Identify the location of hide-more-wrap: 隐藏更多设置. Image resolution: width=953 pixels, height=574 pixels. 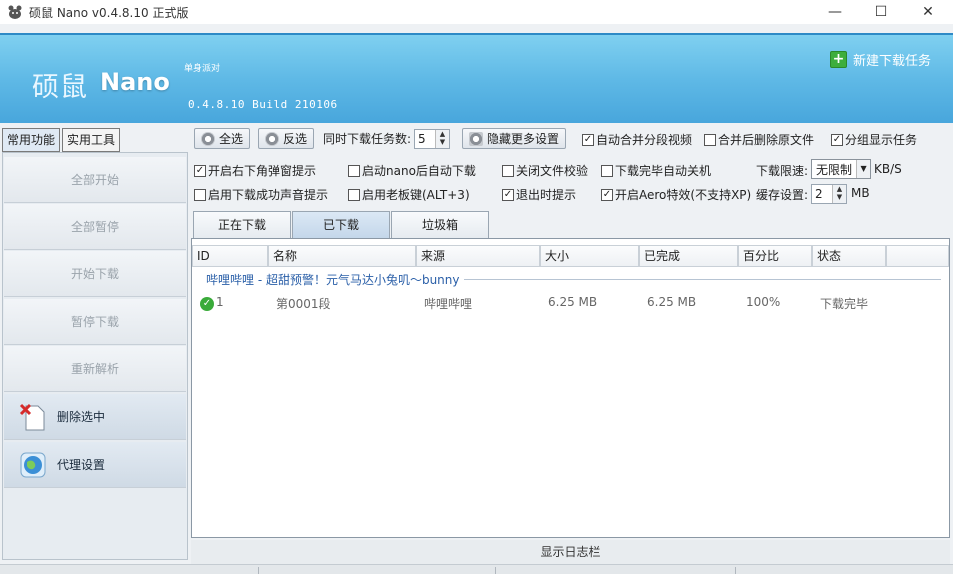
(514, 138).